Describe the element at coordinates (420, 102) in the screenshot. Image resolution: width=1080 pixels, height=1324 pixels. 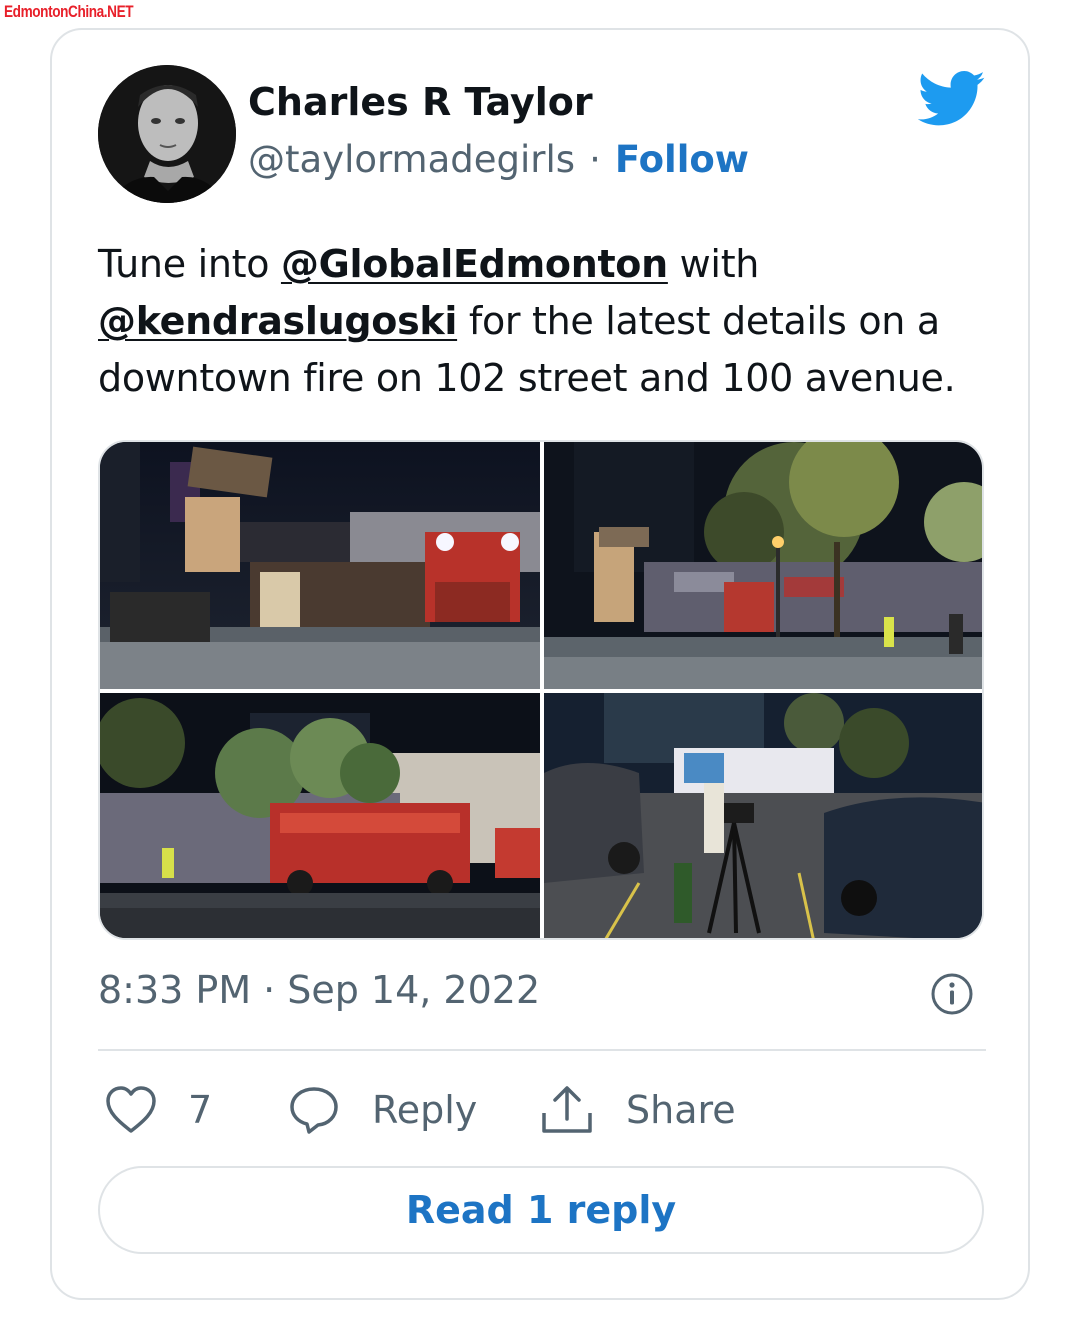
I see `author-name: Charles R Taylor` at that location.